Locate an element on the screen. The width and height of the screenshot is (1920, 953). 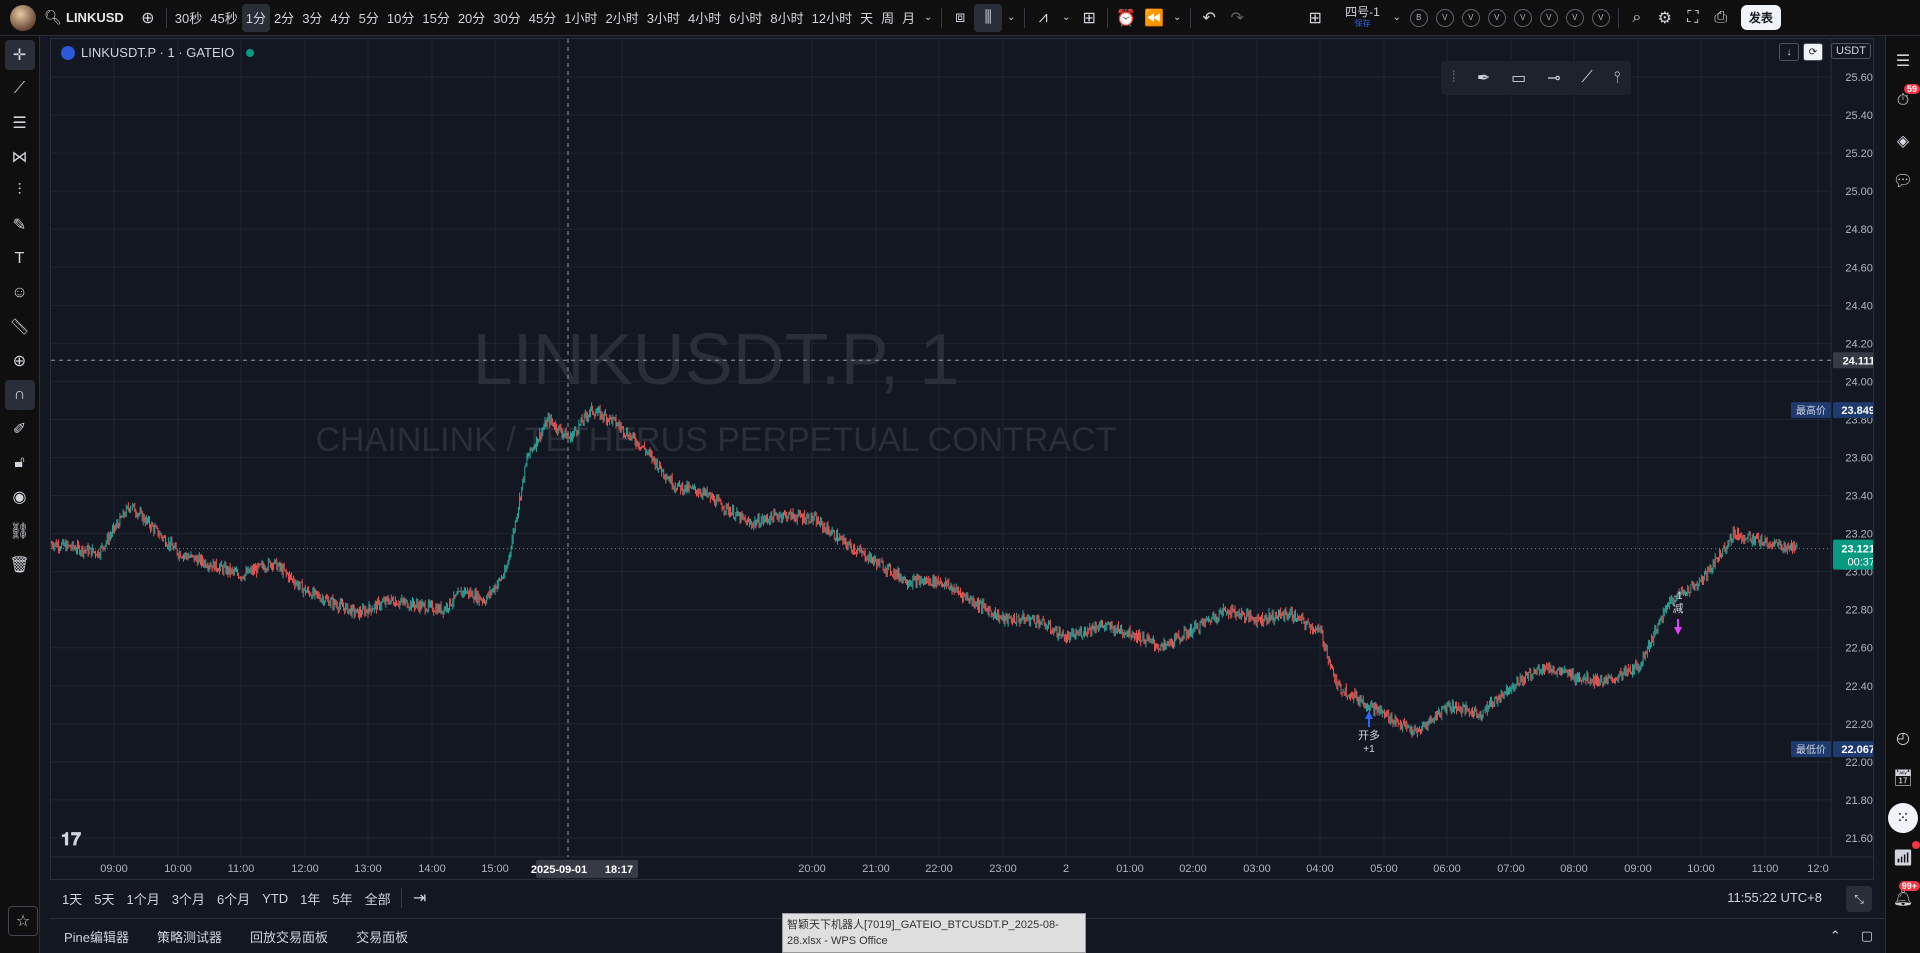
stay-drawing-icon: ✐ is located at coordinates (20, 429).